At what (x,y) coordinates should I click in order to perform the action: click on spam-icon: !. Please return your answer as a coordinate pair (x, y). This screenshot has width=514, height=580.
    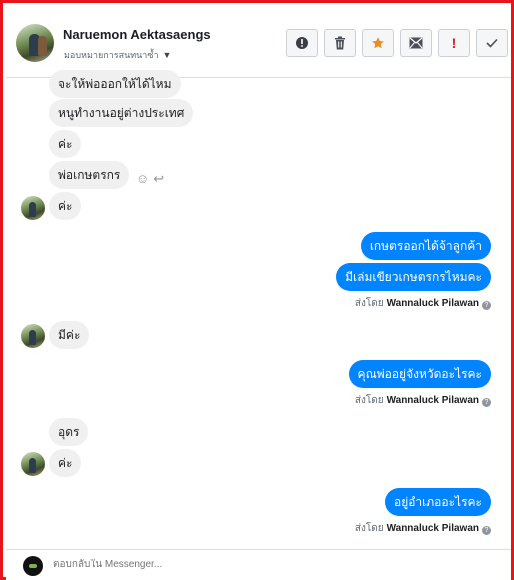
    Looking at the image, I should click on (454, 43).